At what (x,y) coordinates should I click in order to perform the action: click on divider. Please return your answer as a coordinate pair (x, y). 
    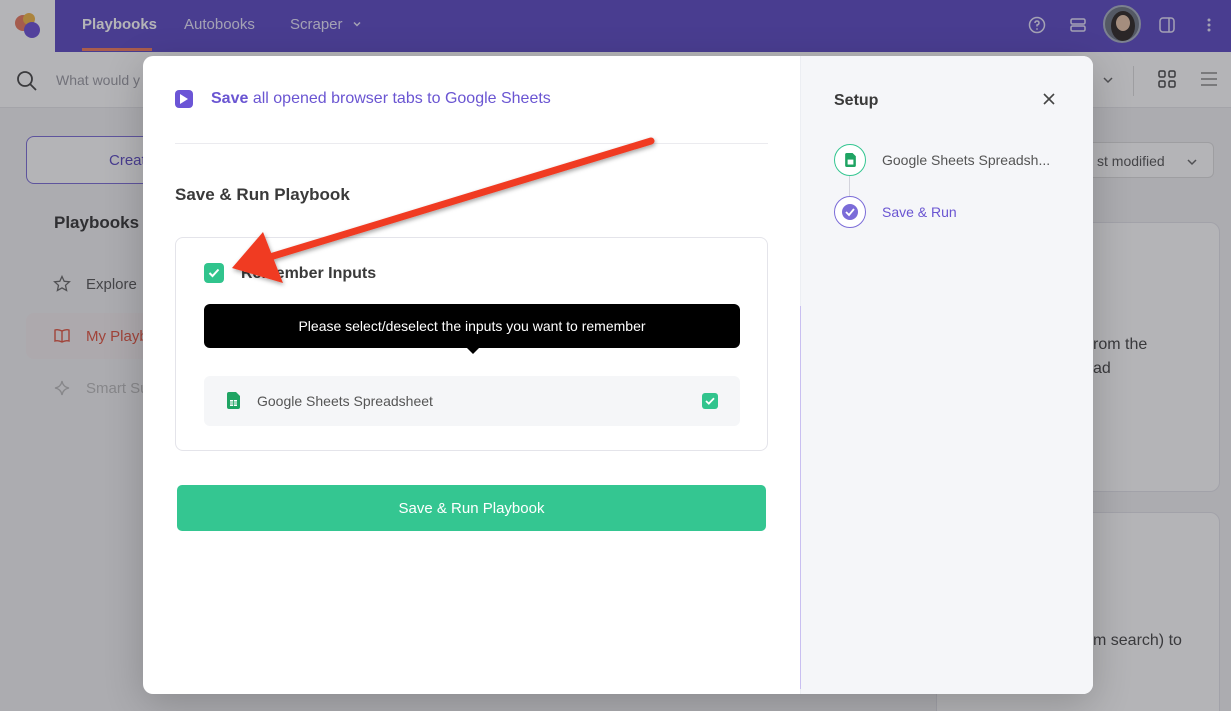
    Looking at the image, I should click on (471, 143).